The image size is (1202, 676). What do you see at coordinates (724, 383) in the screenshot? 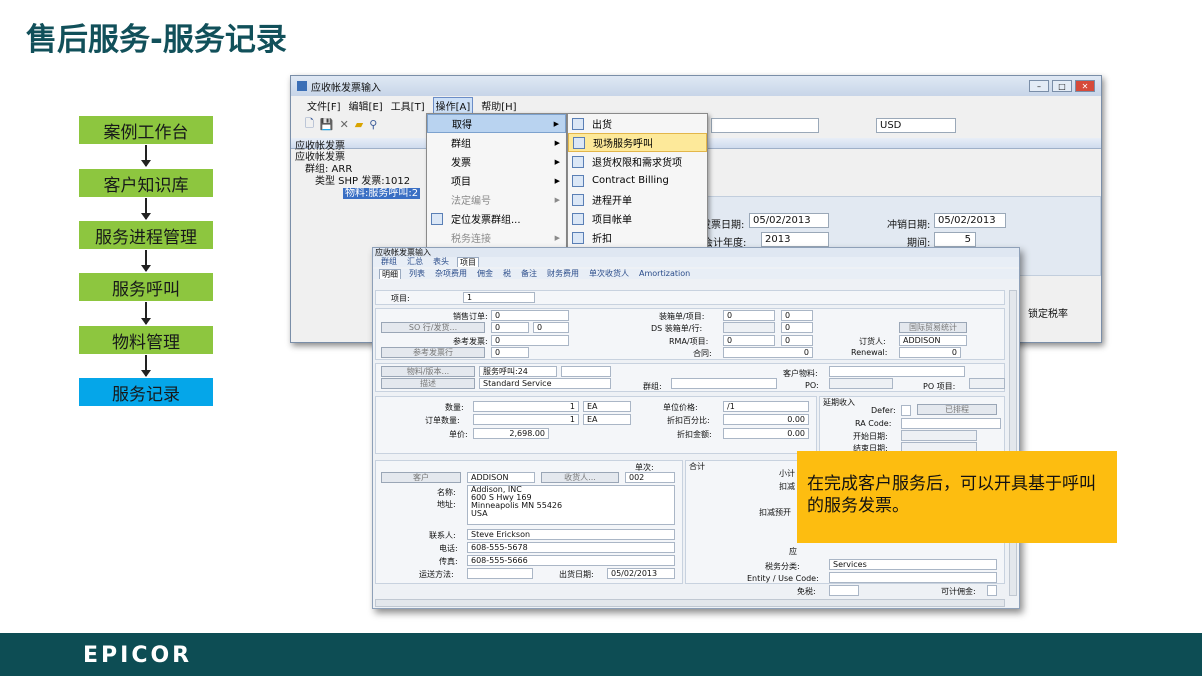
I see `group-select` at bounding box center [724, 383].